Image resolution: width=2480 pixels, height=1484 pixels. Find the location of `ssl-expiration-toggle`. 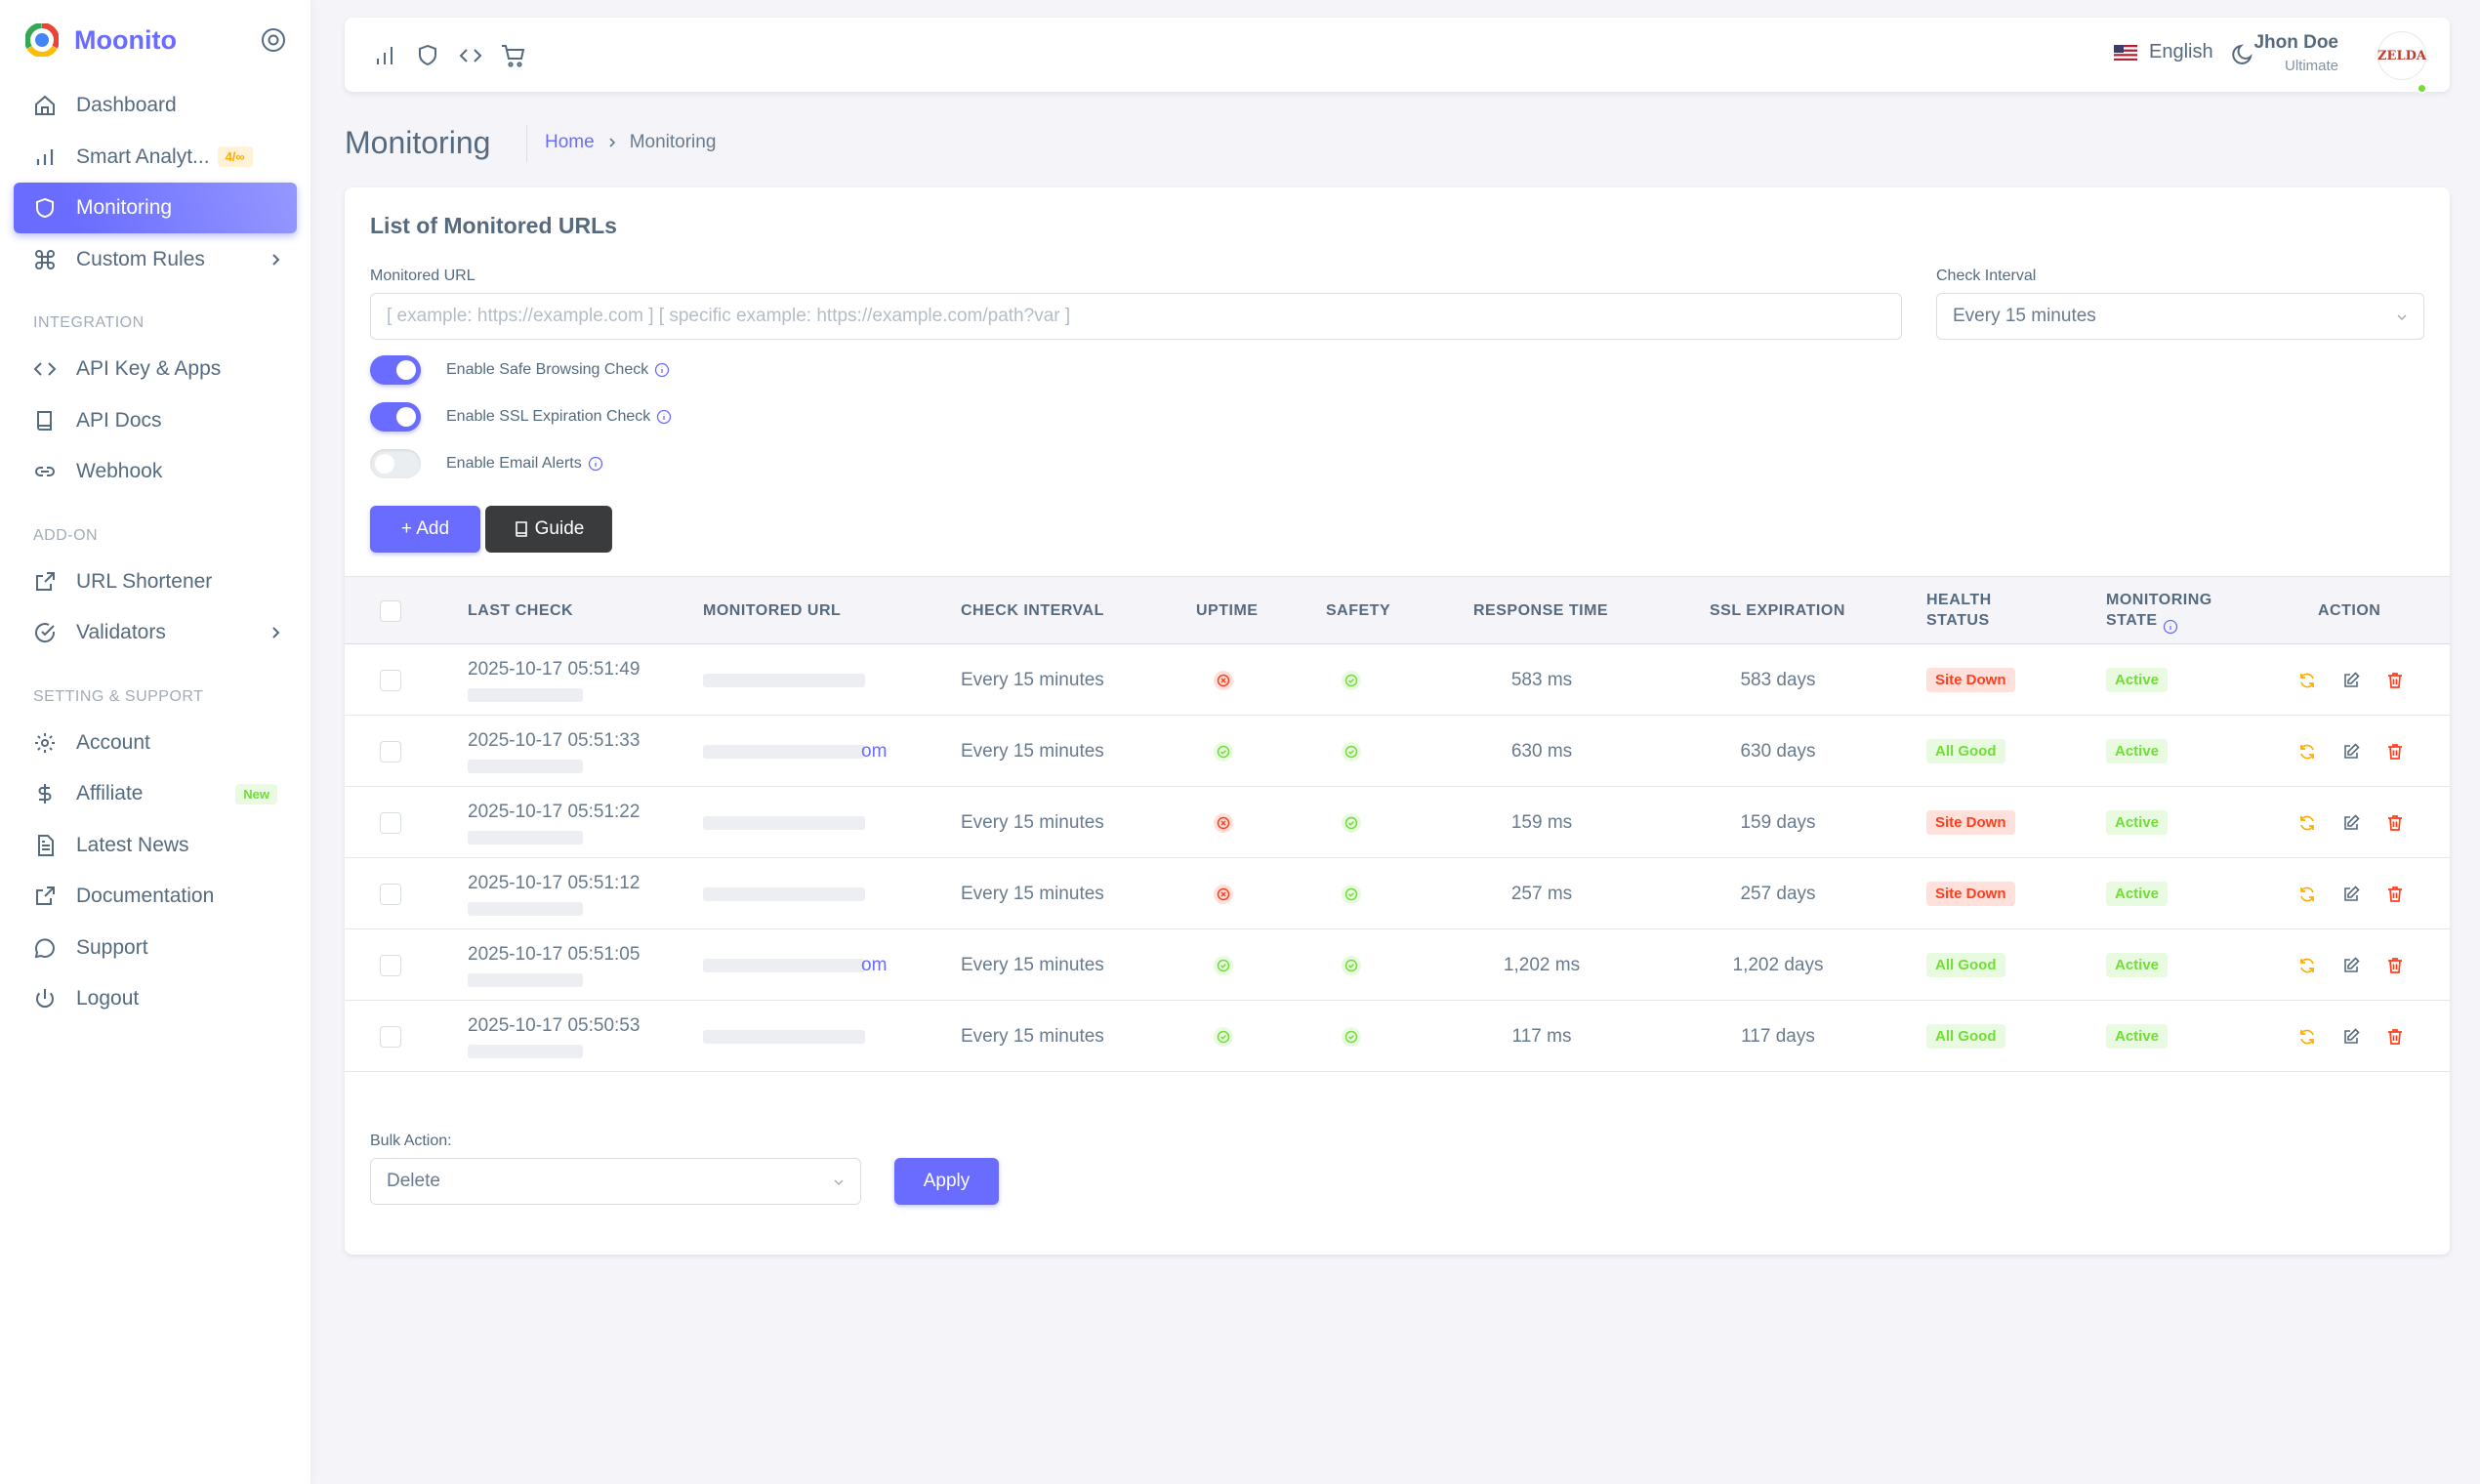

ssl-expiration-toggle is located at coordinates (395, 417).